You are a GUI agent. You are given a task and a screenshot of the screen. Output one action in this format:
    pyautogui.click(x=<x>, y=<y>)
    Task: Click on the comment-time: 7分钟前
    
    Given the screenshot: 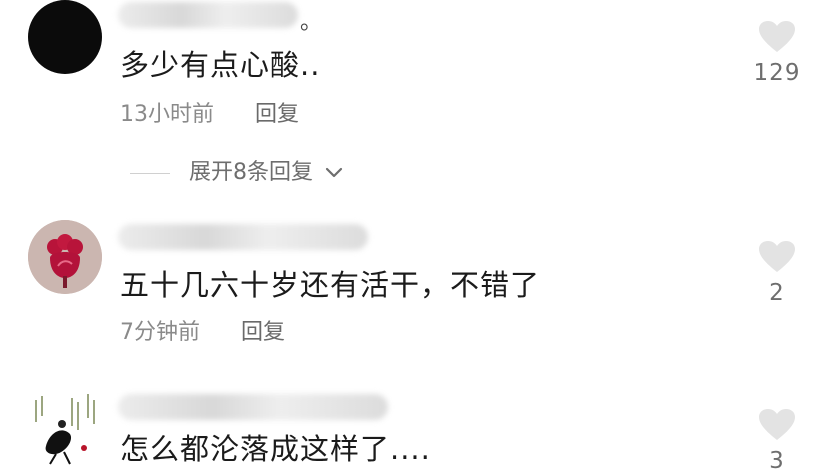 What is the action you would take?
    pyautogui.click(x=160, y=332)
    